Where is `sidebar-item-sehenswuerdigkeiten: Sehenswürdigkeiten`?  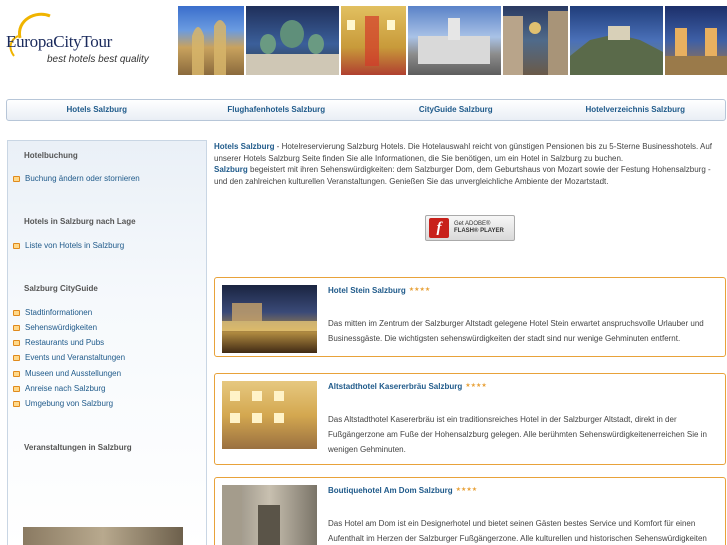
sidebar-item-sehenswuerdigkeiten: Sehenswürdigkeiten is located at coordinates (55, 327).